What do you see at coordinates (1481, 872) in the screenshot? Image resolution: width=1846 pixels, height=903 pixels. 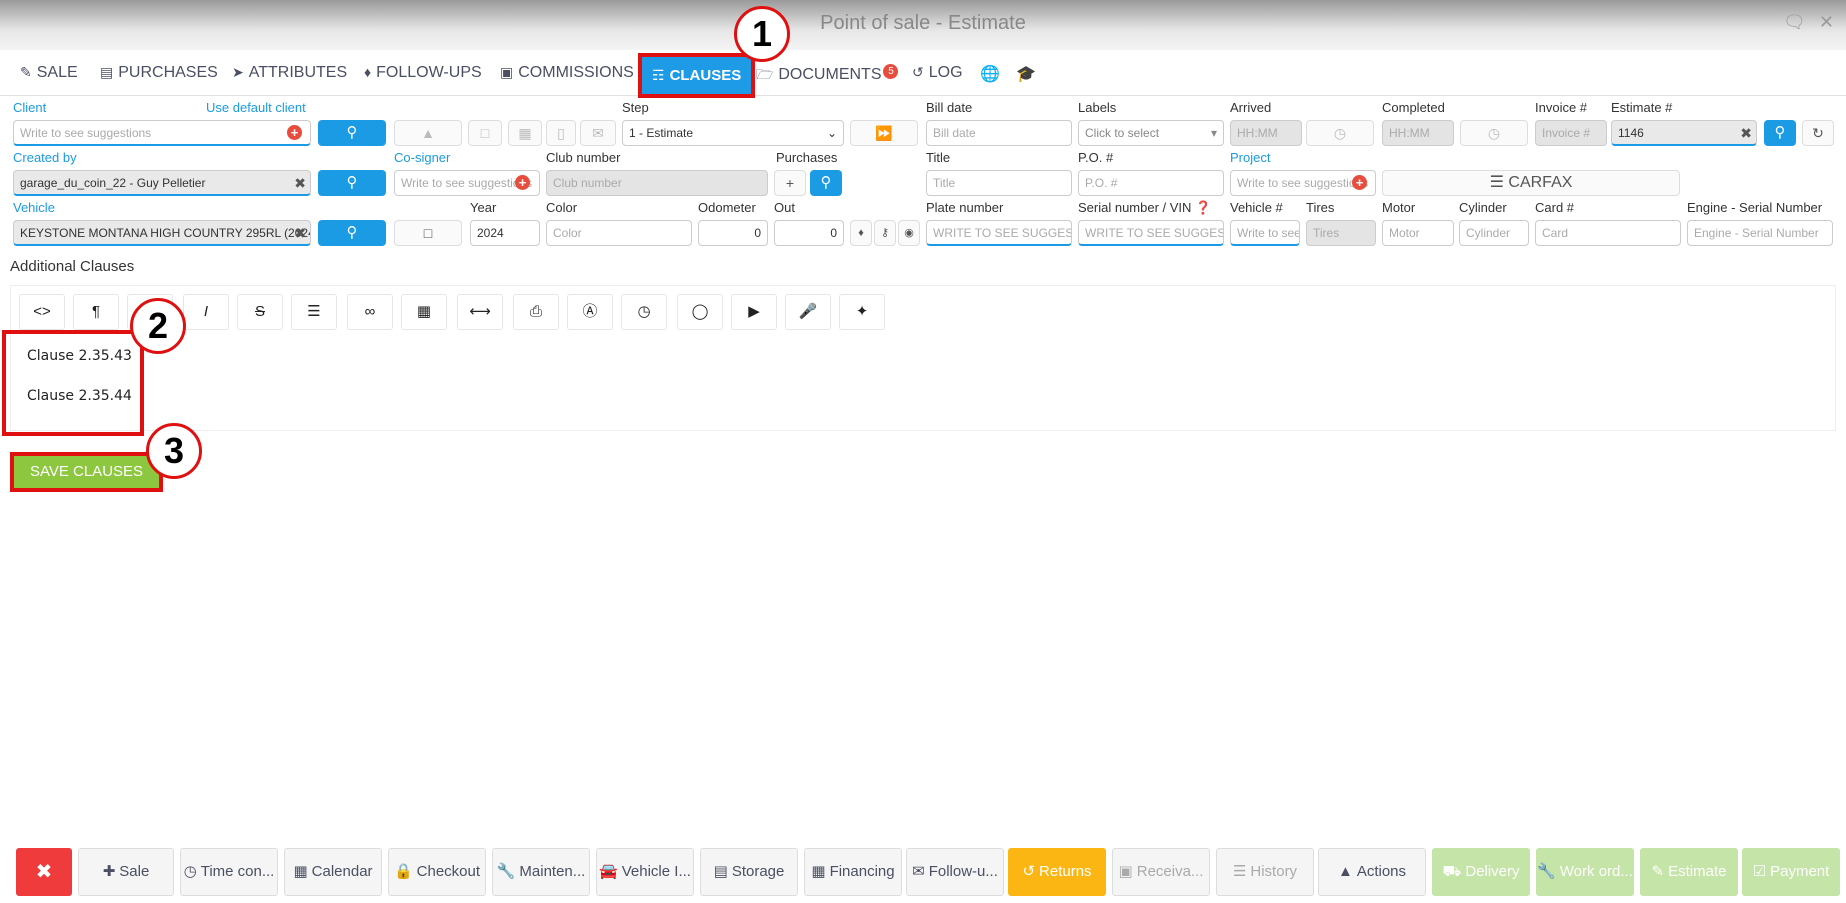 I see `delivery-button: ⛟ Delivery` at bounding box center [1481, 872].